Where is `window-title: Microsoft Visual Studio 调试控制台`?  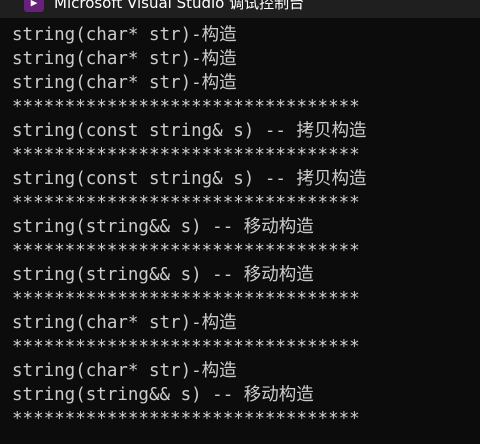 window-title: Microsoft Visual Studio 调试控制台 is located at coordinates (179, 6).